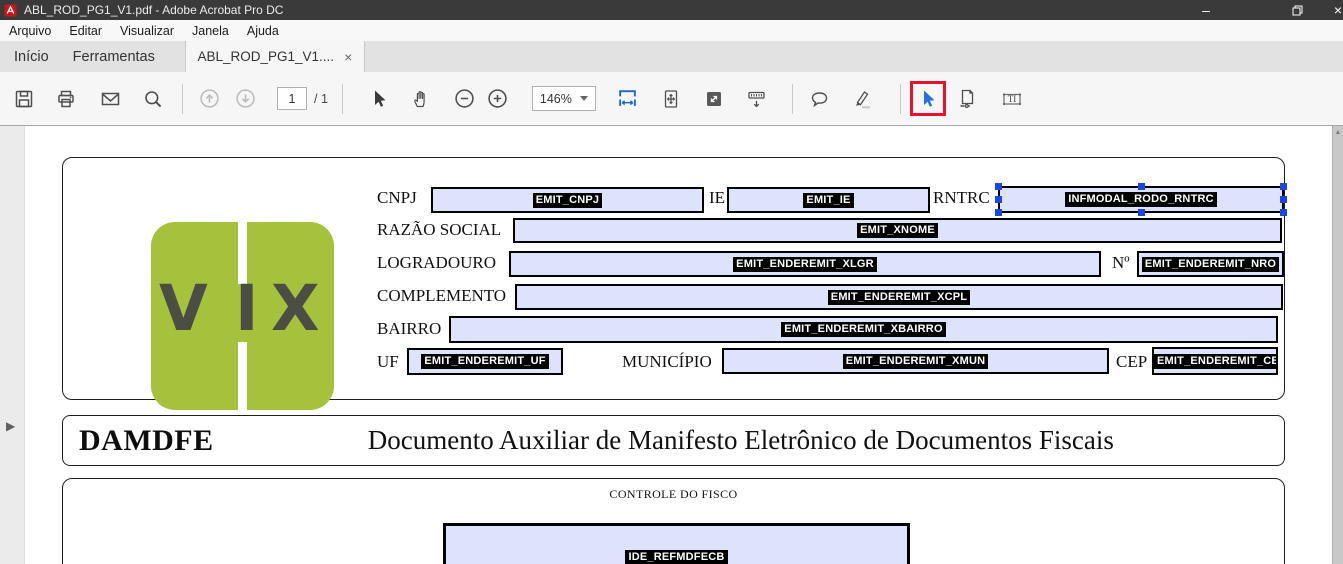 This screenshot has height=564, width=1343. I want to click on field-name-tag: EMIT_ENDEREMIT_NRO, so click(1210, 264).